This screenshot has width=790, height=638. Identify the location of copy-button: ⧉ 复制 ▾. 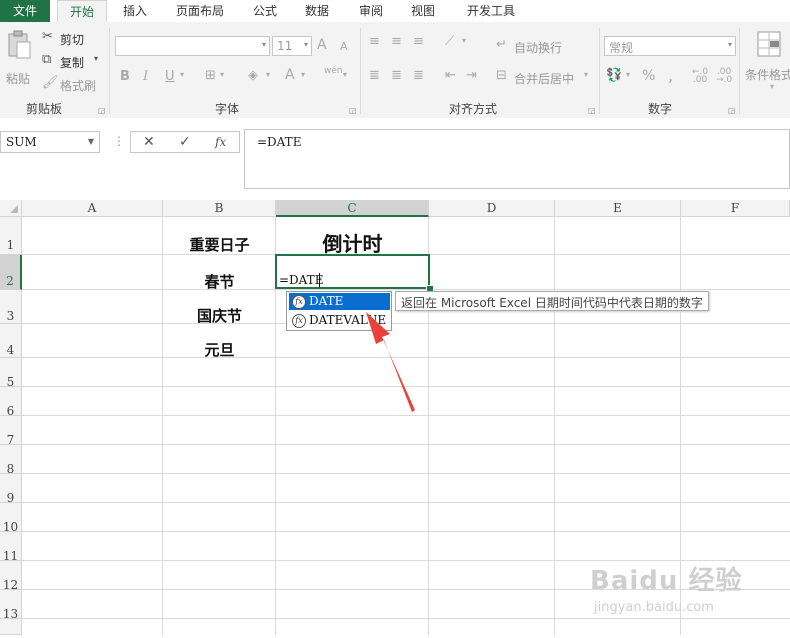
(73, 61).